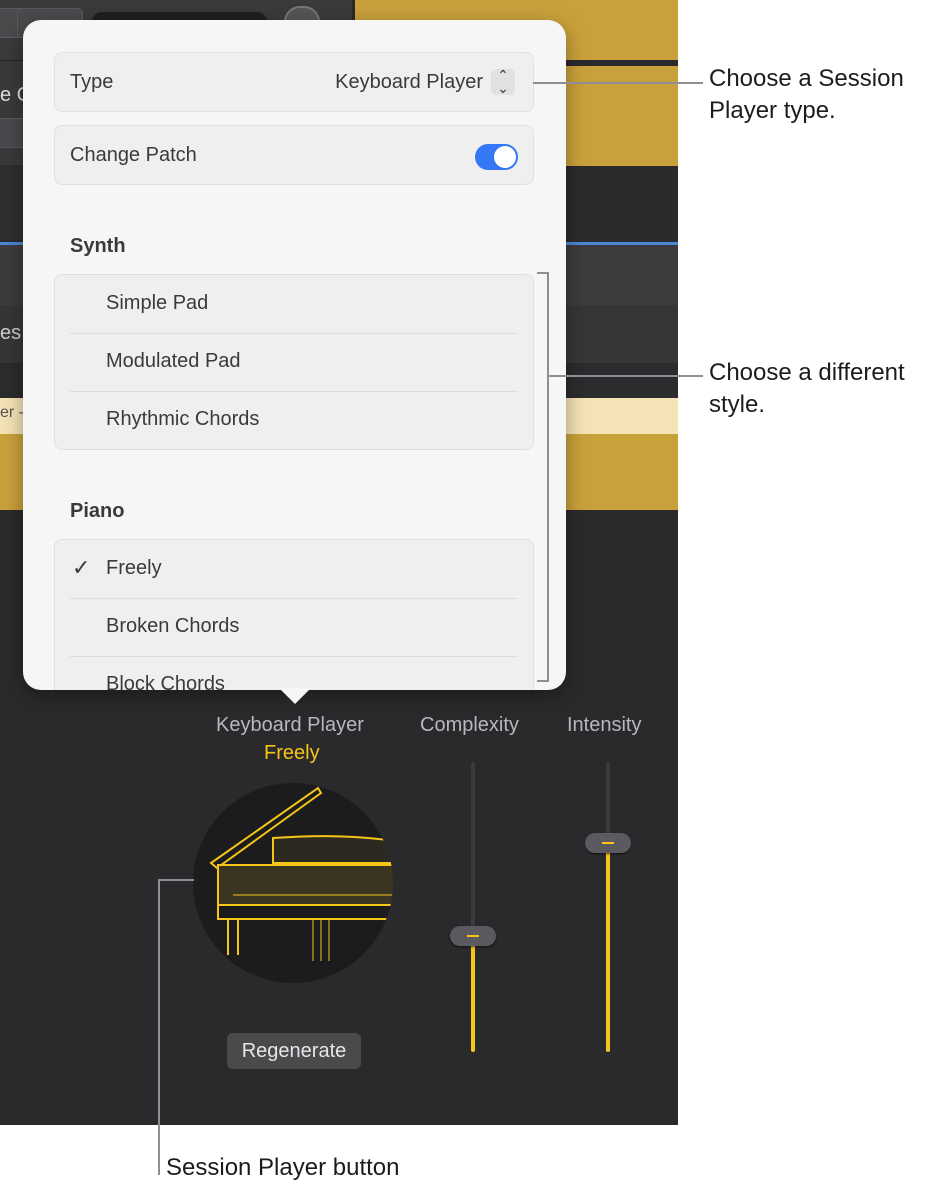 This screenshot has height=1186, width=948. I want to click on change-patch-toggle, so click(496, 157).